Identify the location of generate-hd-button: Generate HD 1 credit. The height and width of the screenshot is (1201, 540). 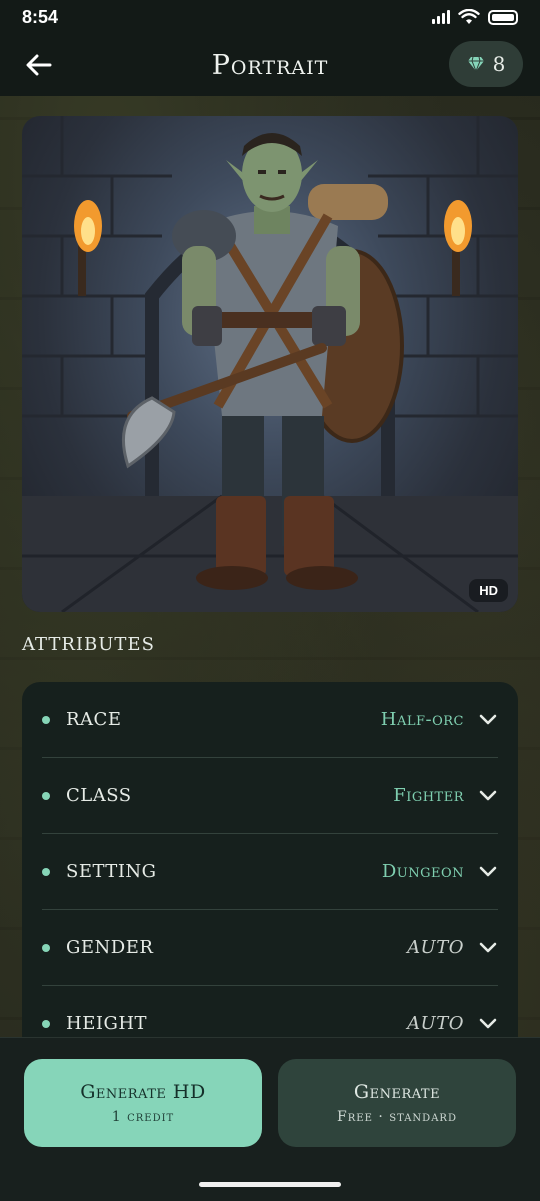
(143, 1103).